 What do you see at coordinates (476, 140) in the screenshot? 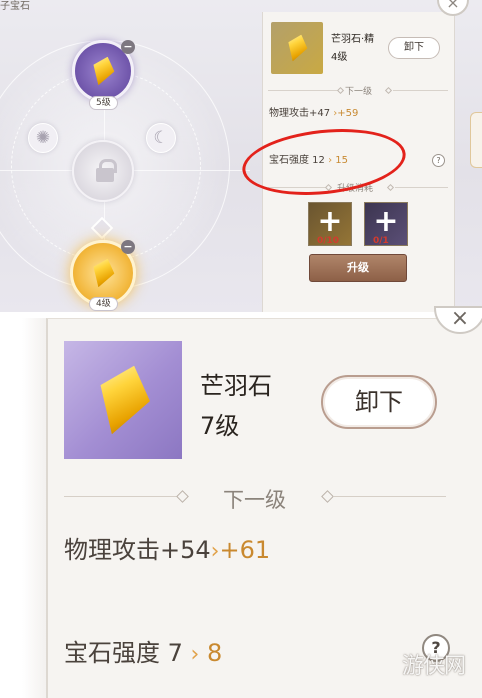
I see `side-tab-handle` at bounding box center [476, 140].